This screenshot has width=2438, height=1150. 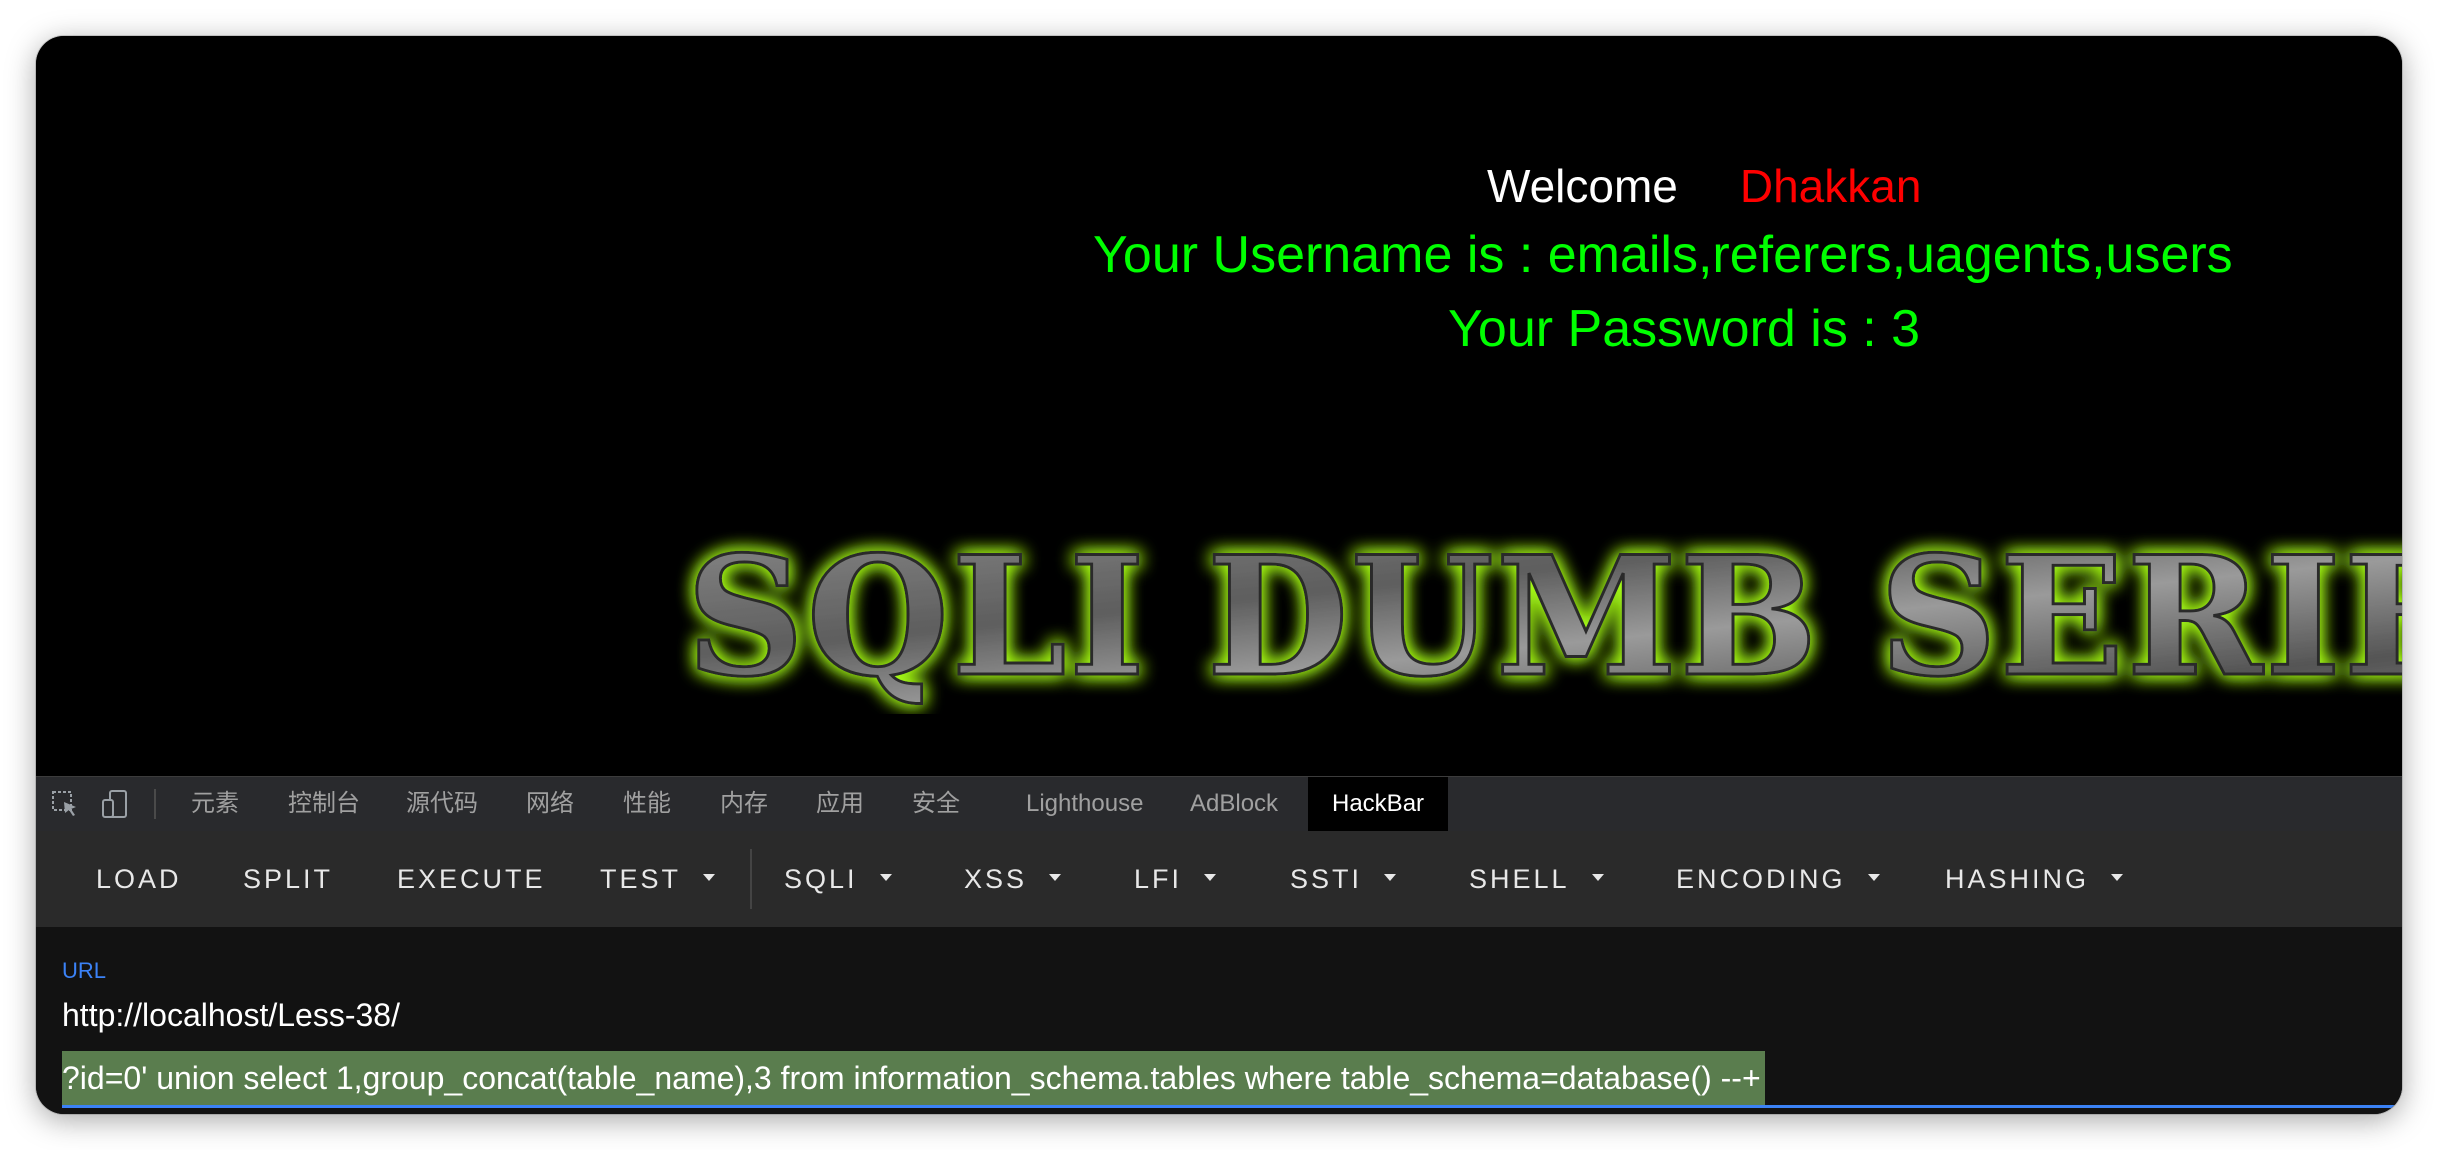 I want to click on split-button-label: SPLIT, so click(x=288, y=879).